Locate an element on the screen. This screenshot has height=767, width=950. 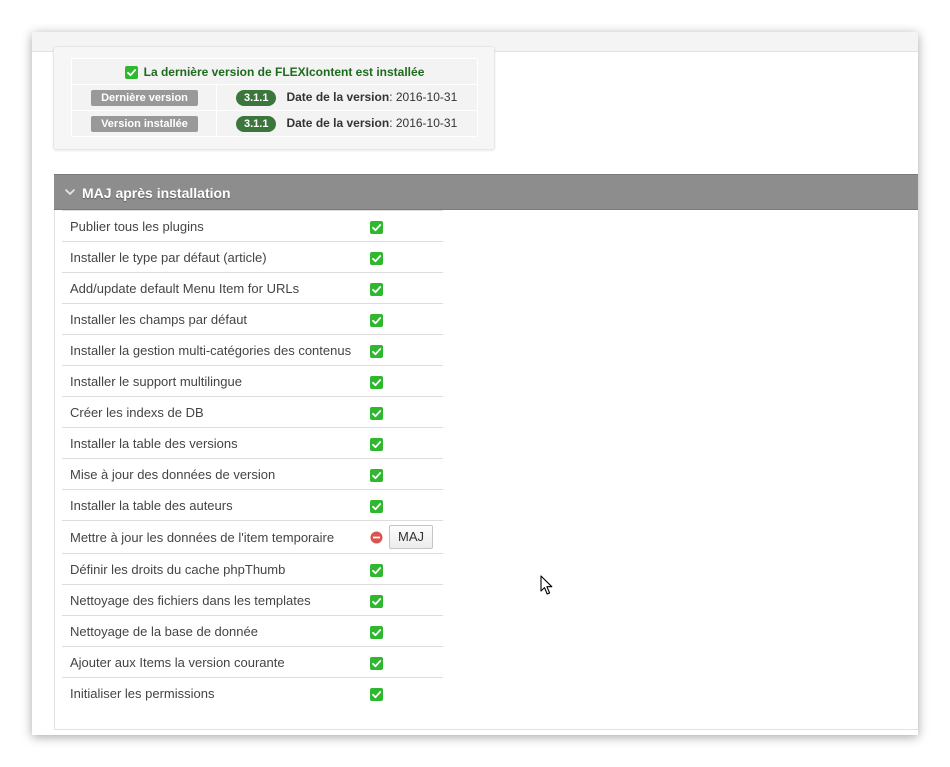
task-name: Installer la table des versions is located at coordinates (154, 443).